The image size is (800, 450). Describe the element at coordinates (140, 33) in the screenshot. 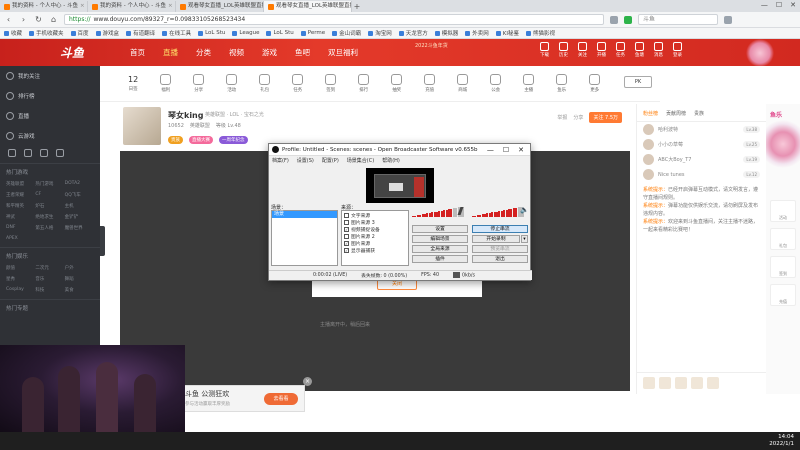

I see `bookmark-item: 有道翻译` at that location.